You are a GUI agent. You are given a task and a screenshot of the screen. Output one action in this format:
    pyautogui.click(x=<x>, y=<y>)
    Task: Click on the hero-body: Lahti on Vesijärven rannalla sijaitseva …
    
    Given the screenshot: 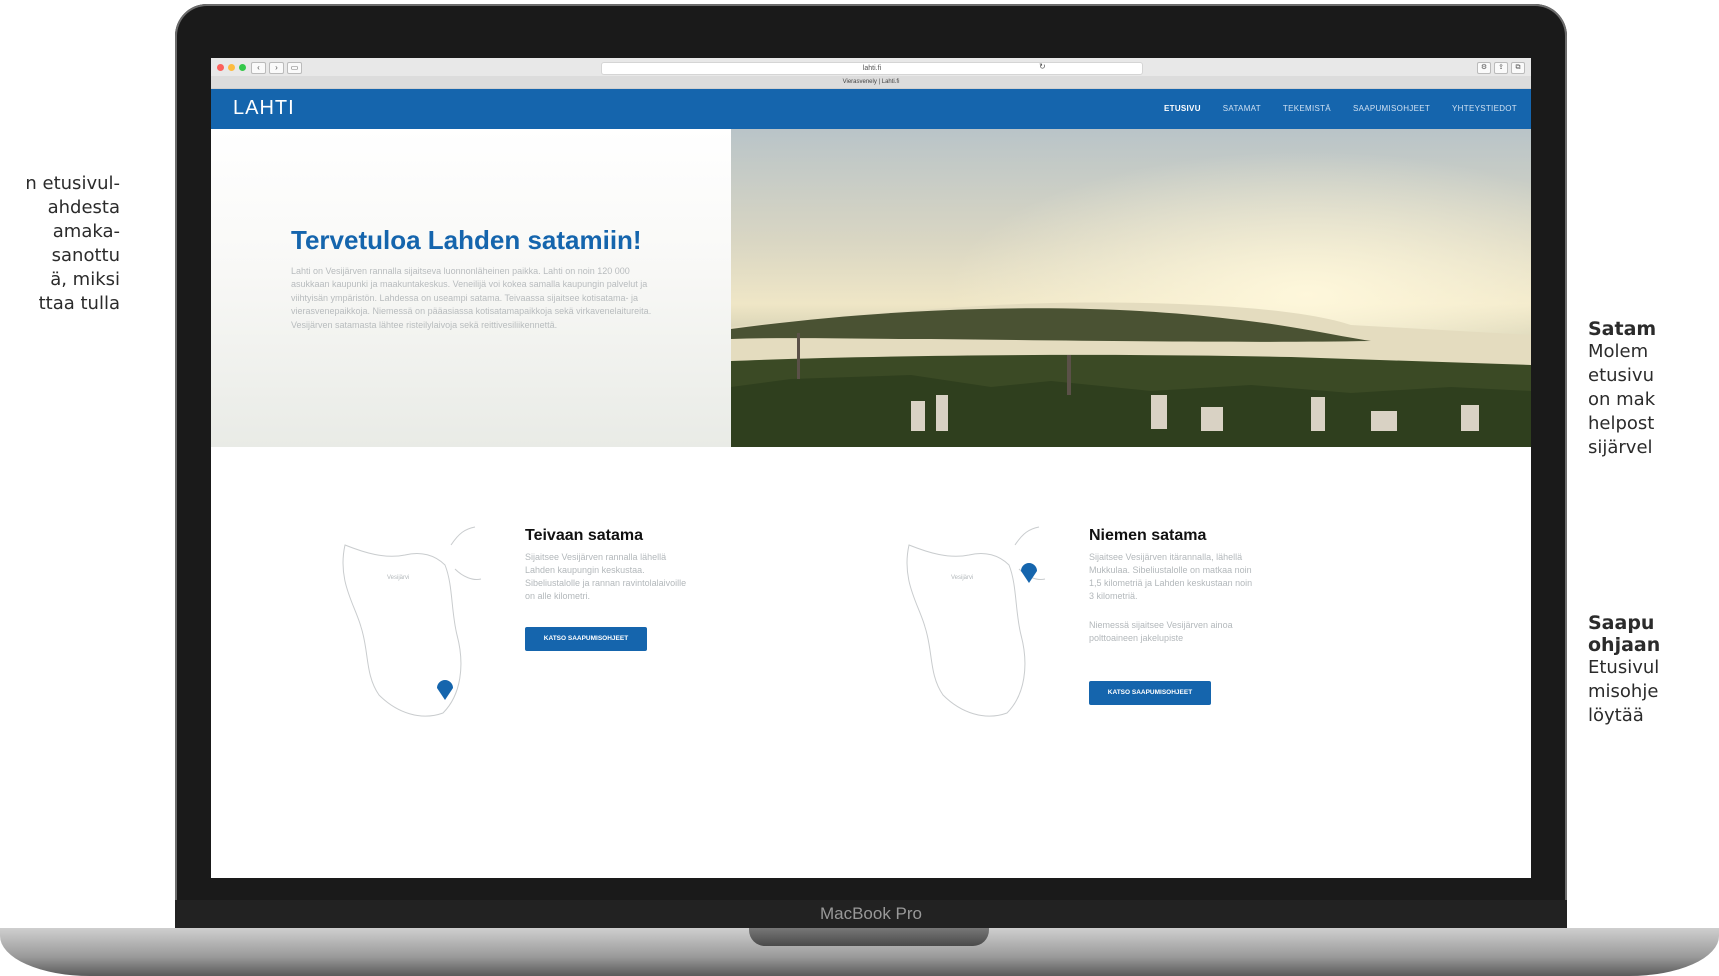 What is the action you would take?
    pyautogui.click(x=471, y=298)
    